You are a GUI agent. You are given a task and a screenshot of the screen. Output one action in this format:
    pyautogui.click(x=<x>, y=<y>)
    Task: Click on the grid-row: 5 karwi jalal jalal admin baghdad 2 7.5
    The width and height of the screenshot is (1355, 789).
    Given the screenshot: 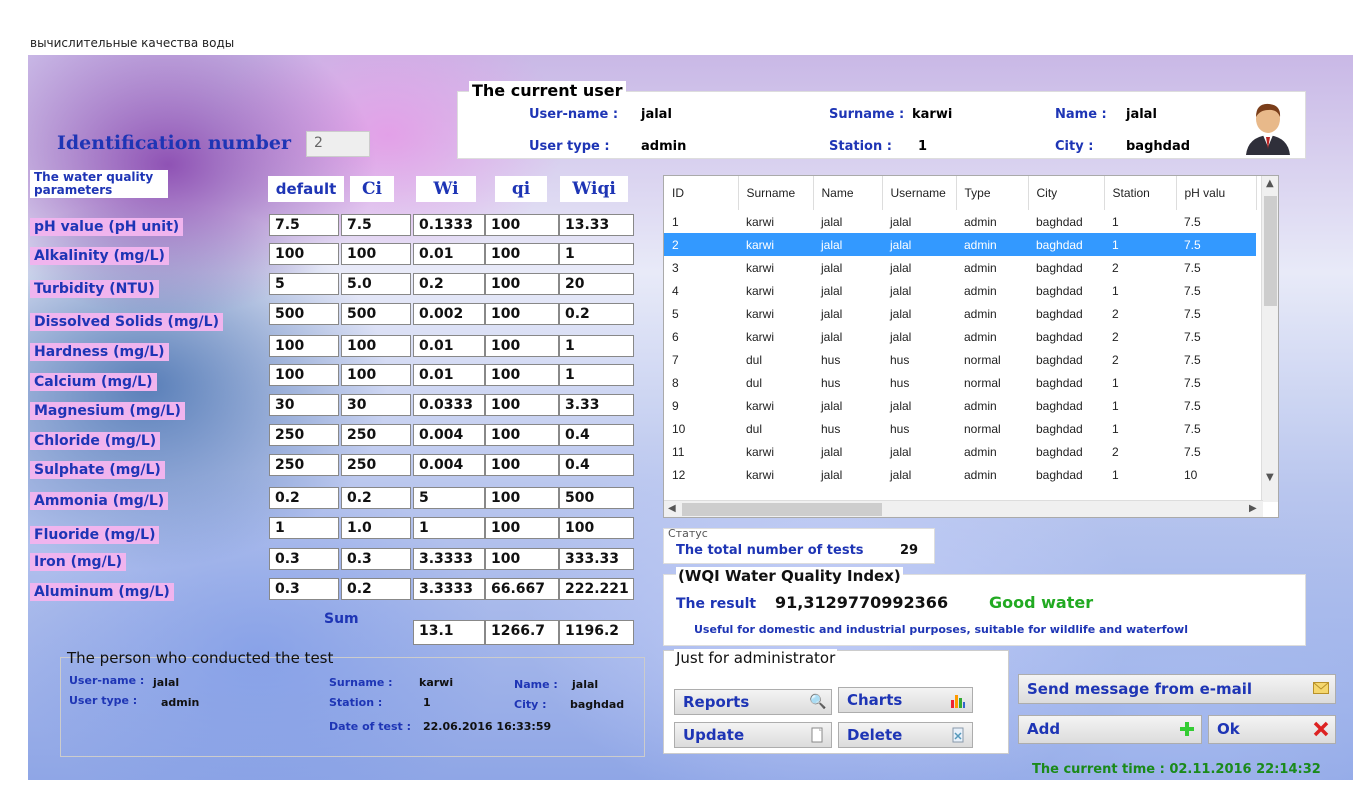 What is the action you would take?
    pyautogui.click(x=960, y=313)
    